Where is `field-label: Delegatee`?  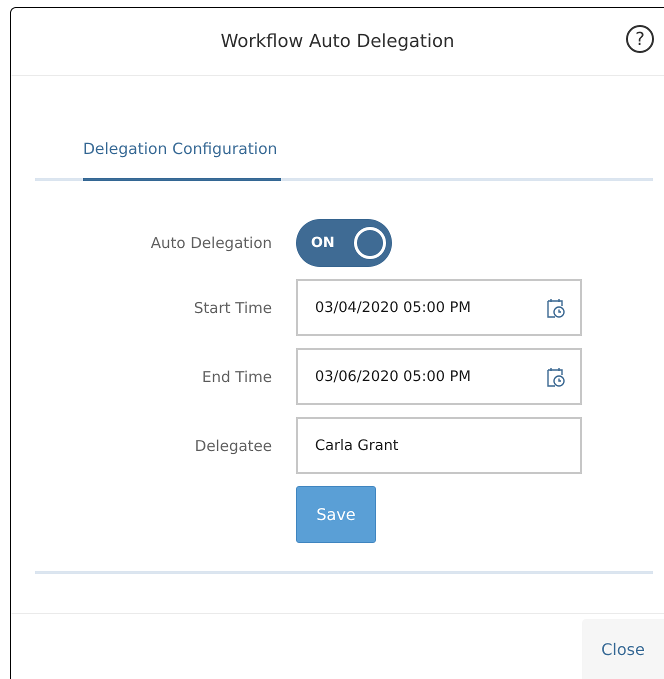
field-label: Delegatee is located at coordinates (233, 445).